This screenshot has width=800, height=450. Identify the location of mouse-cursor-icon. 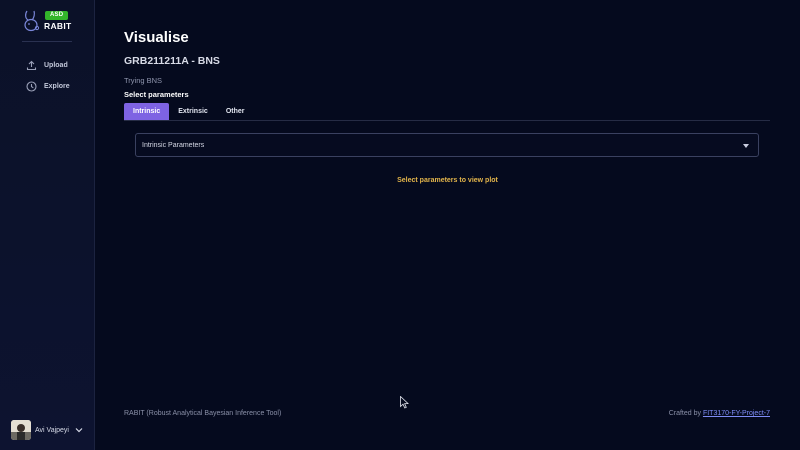
(404, 402).